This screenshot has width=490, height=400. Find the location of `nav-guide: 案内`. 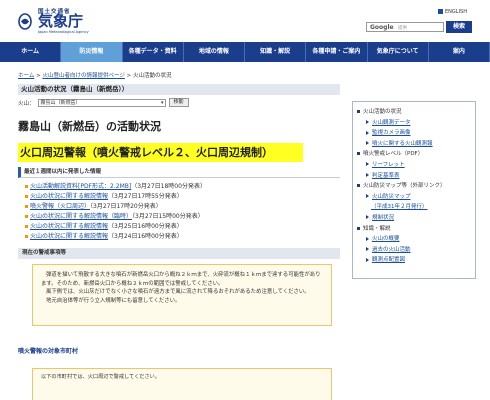

nav-guide: 案内 is located at coordinates (459, 52).